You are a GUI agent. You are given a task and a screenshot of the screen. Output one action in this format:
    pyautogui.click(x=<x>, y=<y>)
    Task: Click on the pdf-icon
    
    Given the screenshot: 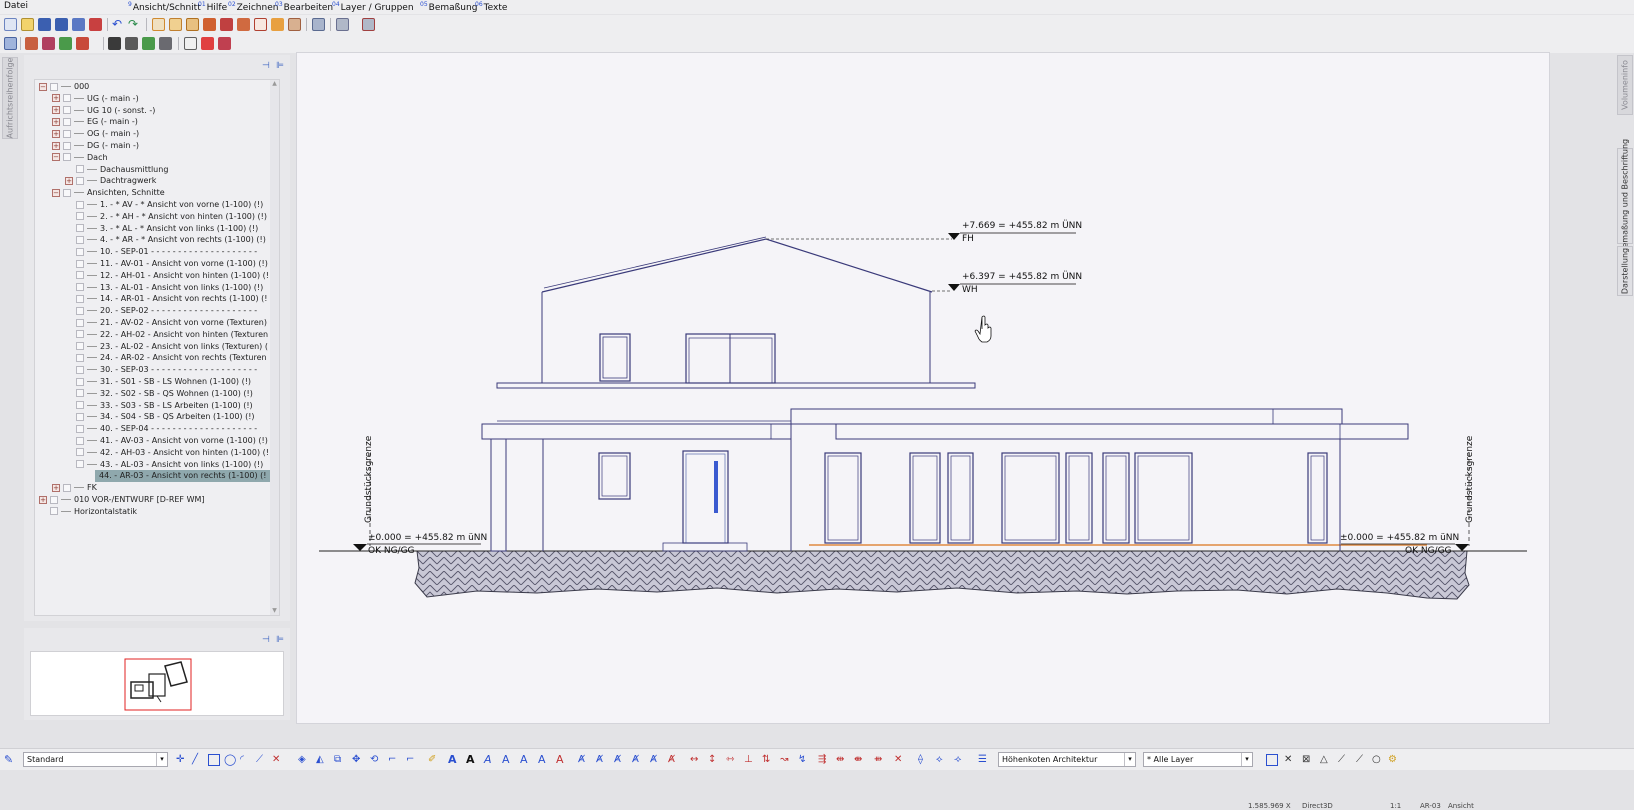 What is the action you would take?
    pyautogui.click(x=207, y=43)
    